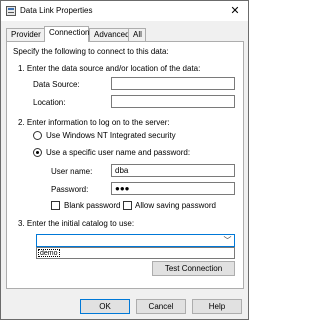  Describe the element at coordinates (76, 223) in the screenshot. I see `step3-heading: 3. Enter the initial catalog to use:` at that location.